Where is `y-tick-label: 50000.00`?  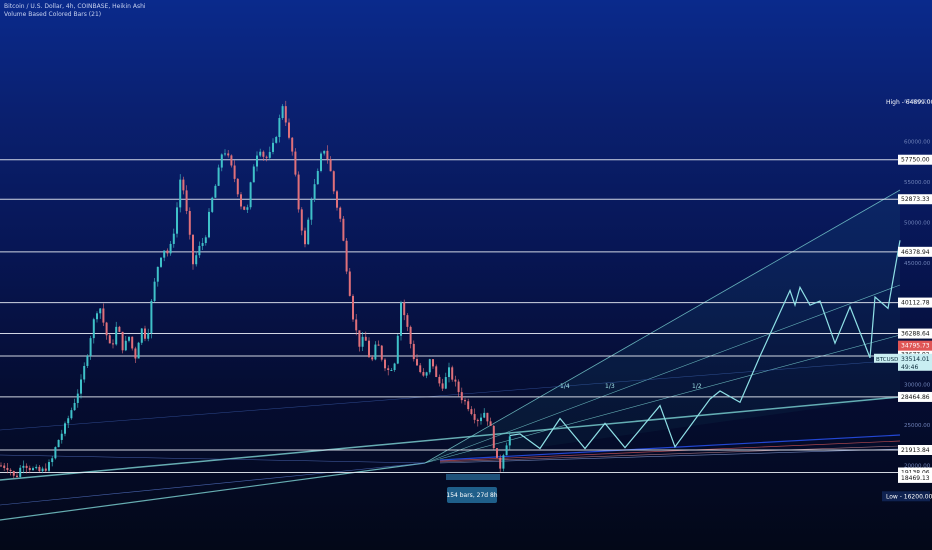
y-tick-label: 50000.00 is located at coordinates (917, 224).